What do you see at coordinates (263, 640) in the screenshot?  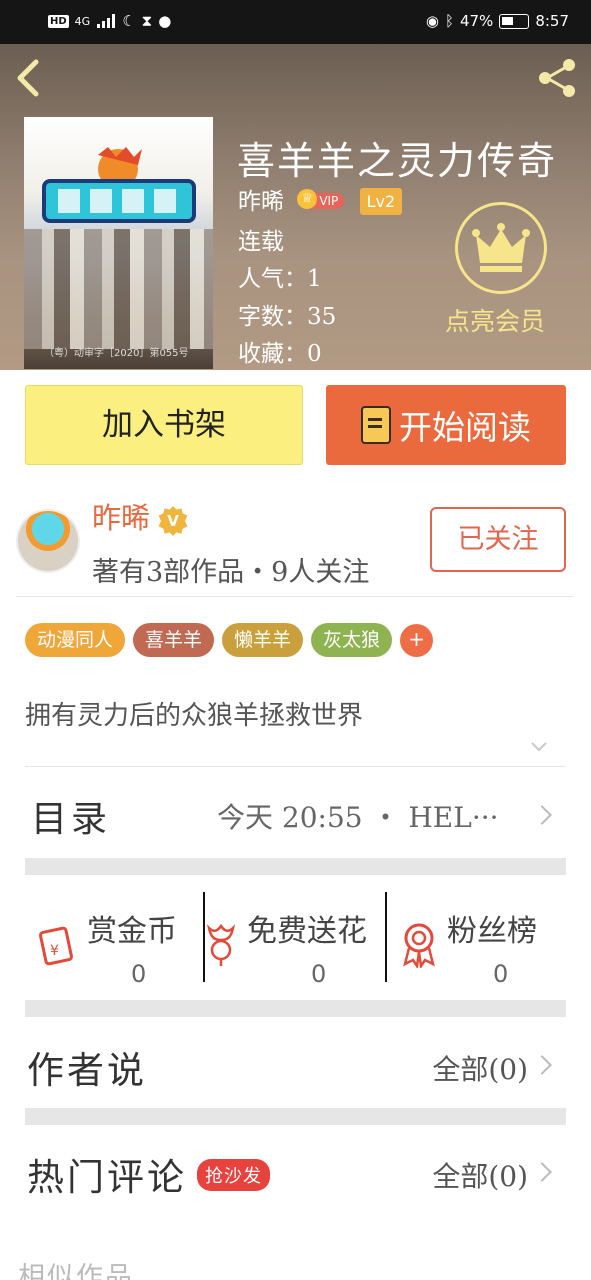 I see `tag: 懒羊羊` at bounding box center [263, 640].